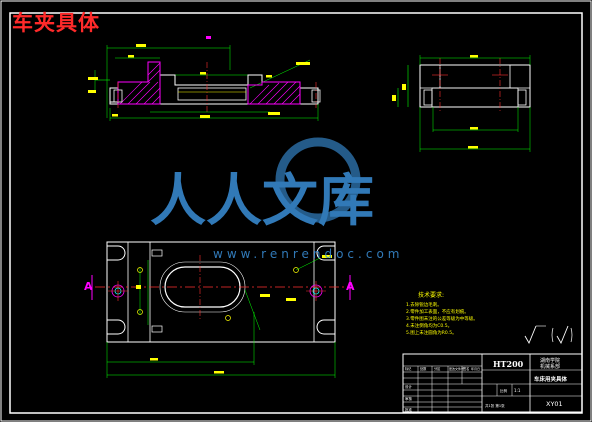 This screenshot has width=592, height=422. What do you see at coordinates (442, 318) in the screenshot?
I see `tech-requirement-line: 3.零件图未注的公差等级为中等级。` at bounding box center [442, 318].